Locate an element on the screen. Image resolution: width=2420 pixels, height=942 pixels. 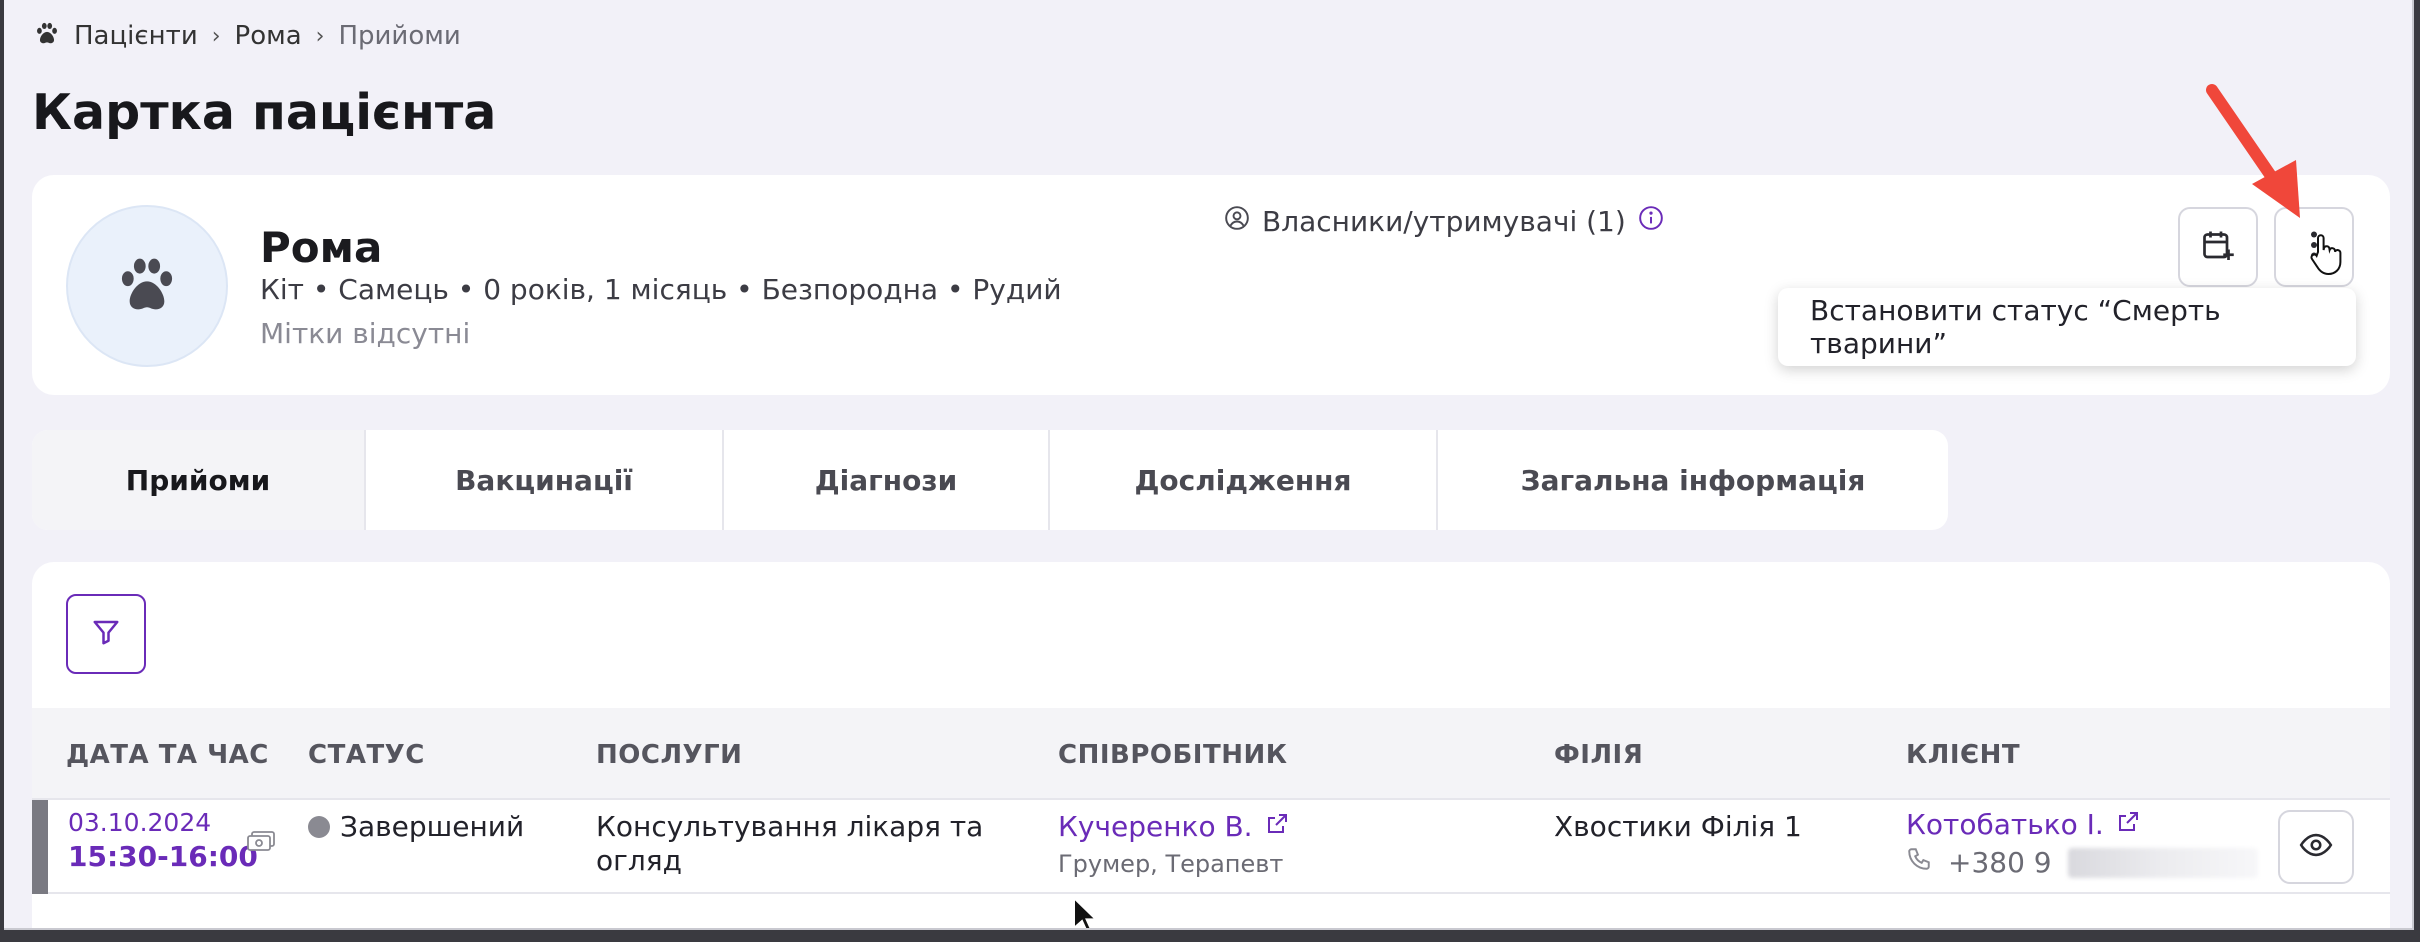
filter-icon is located at coordinates (106, 634).